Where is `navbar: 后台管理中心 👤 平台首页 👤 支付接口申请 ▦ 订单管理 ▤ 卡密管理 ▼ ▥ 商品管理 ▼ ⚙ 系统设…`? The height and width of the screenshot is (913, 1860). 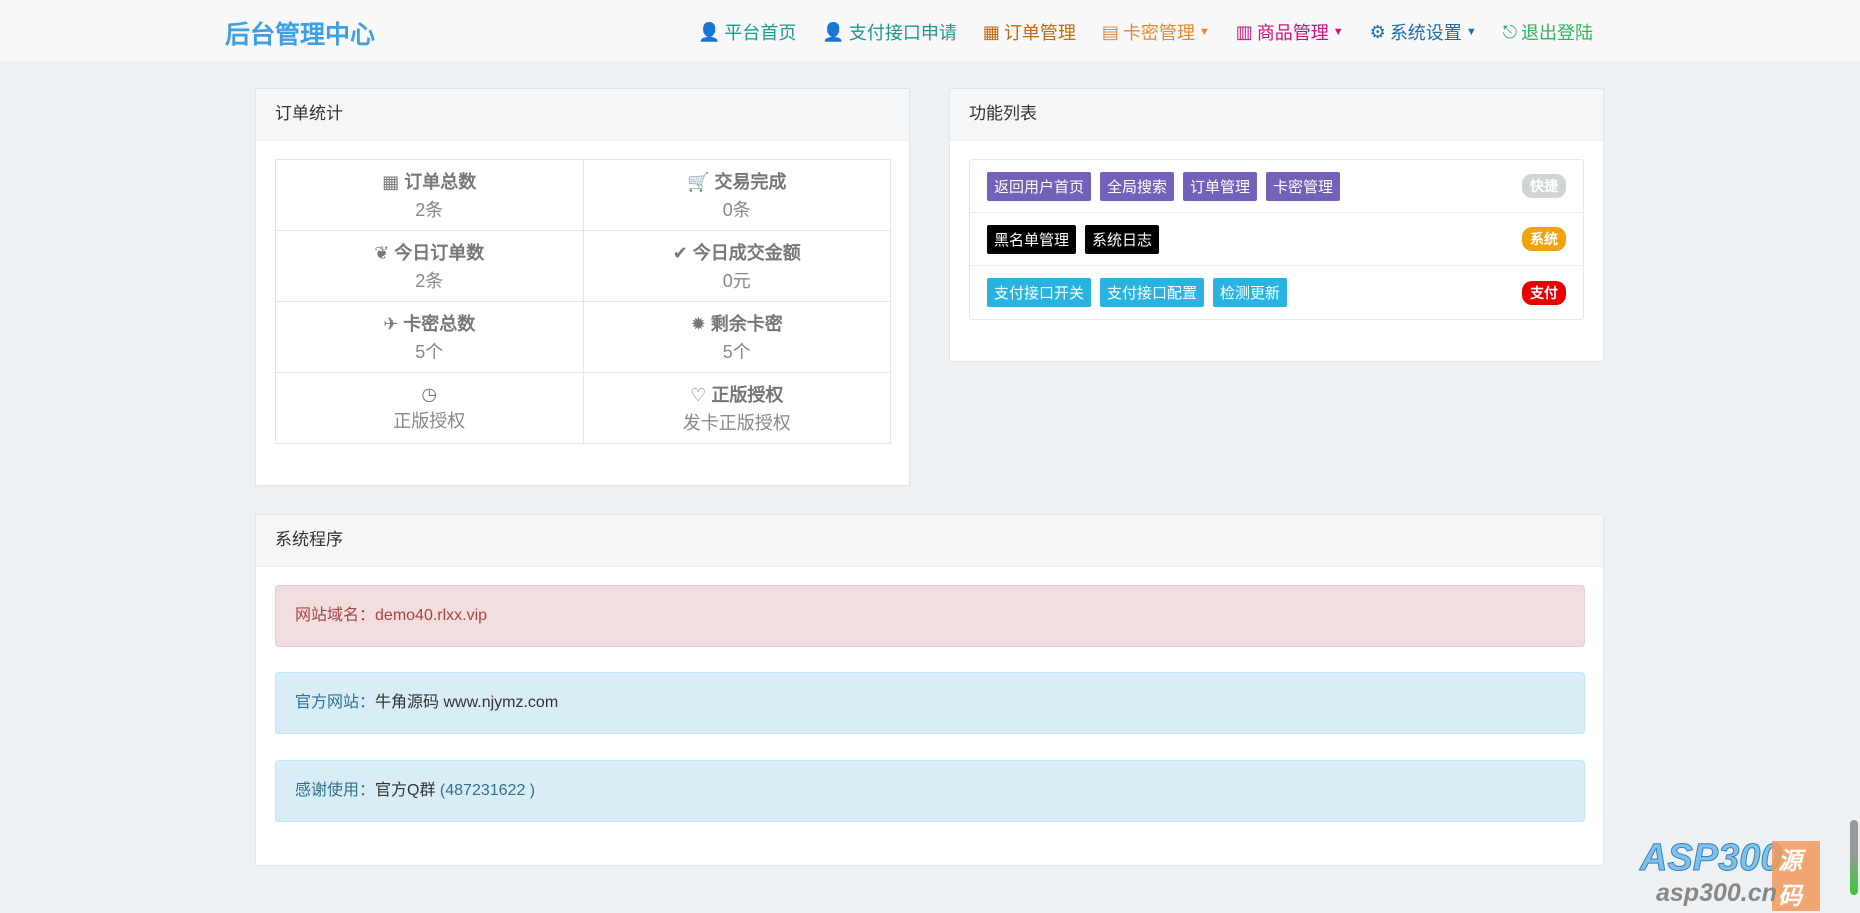
navbar: 后台管理中心 👤 平台首页 👤 支付接口申请 ▦ 订单管理 ▤ 卡密管理 ▼ ▥ 商品管理 ▼ ⚙ 系统设… is located at coordinates (930, 31).